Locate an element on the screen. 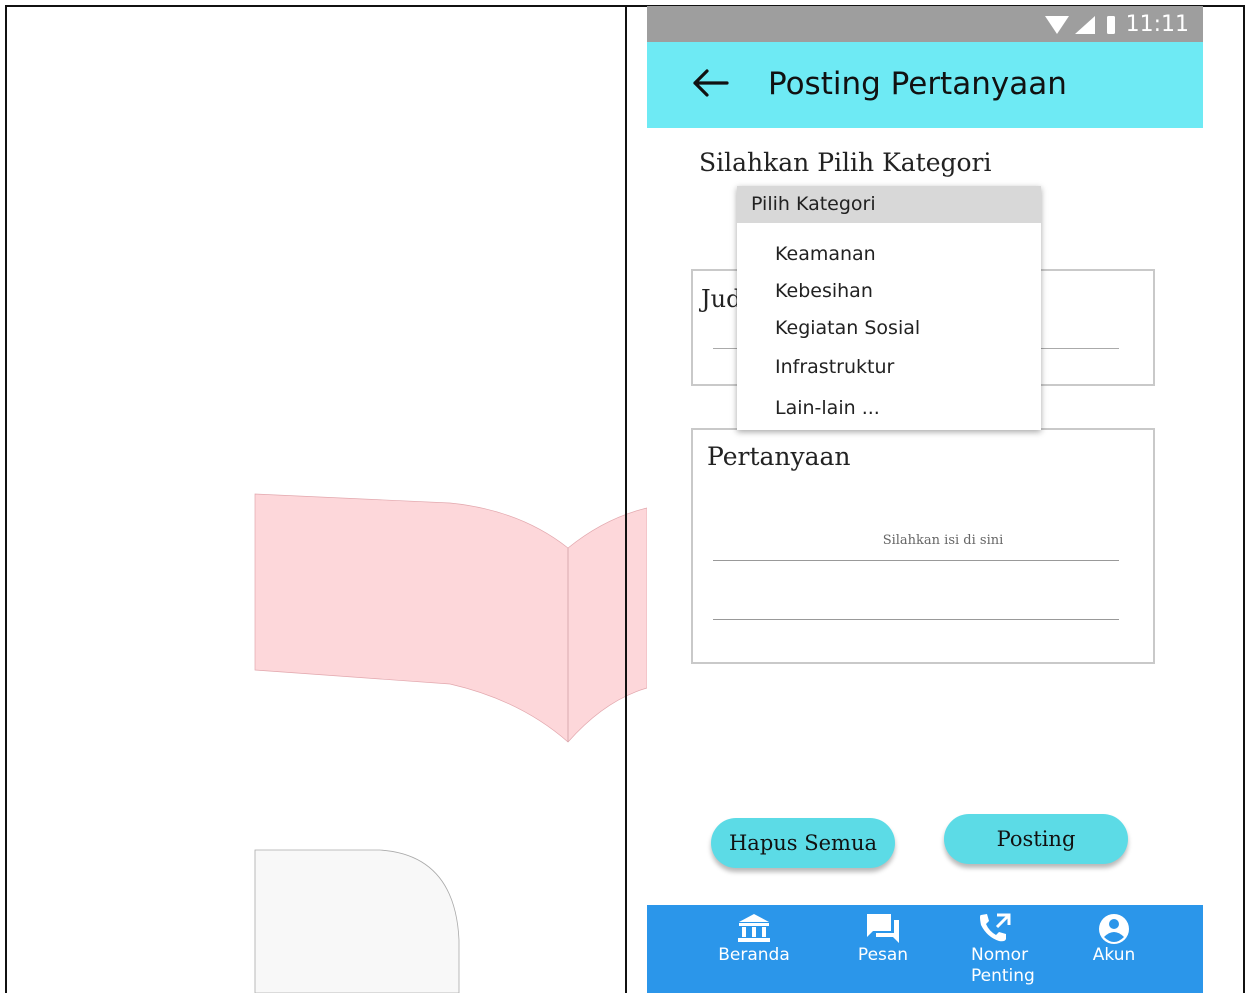 This screenshot has height=993, width=1254. page-title: Posting Pertanyaan is located at coordinates (917, 84).